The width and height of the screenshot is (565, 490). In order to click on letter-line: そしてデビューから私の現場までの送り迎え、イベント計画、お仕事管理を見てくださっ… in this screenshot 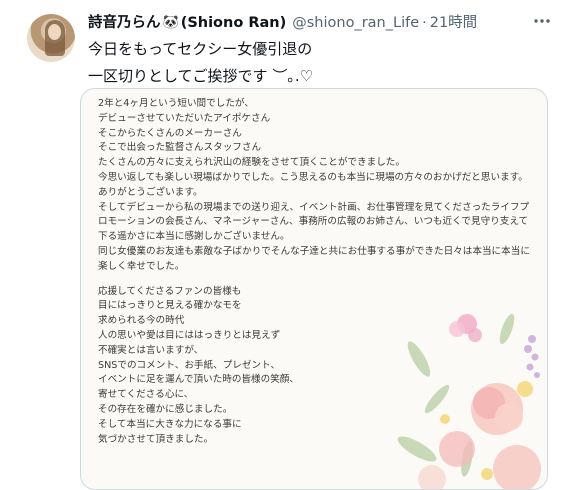, I will do `click(314, 222)`.